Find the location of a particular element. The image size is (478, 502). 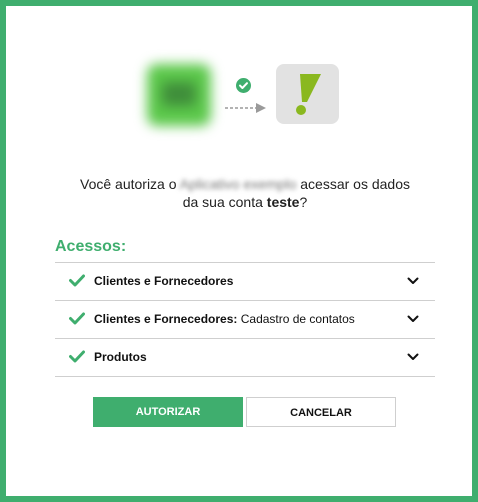

cancel-button: CANCELAR is located at coordinates (321, 412).